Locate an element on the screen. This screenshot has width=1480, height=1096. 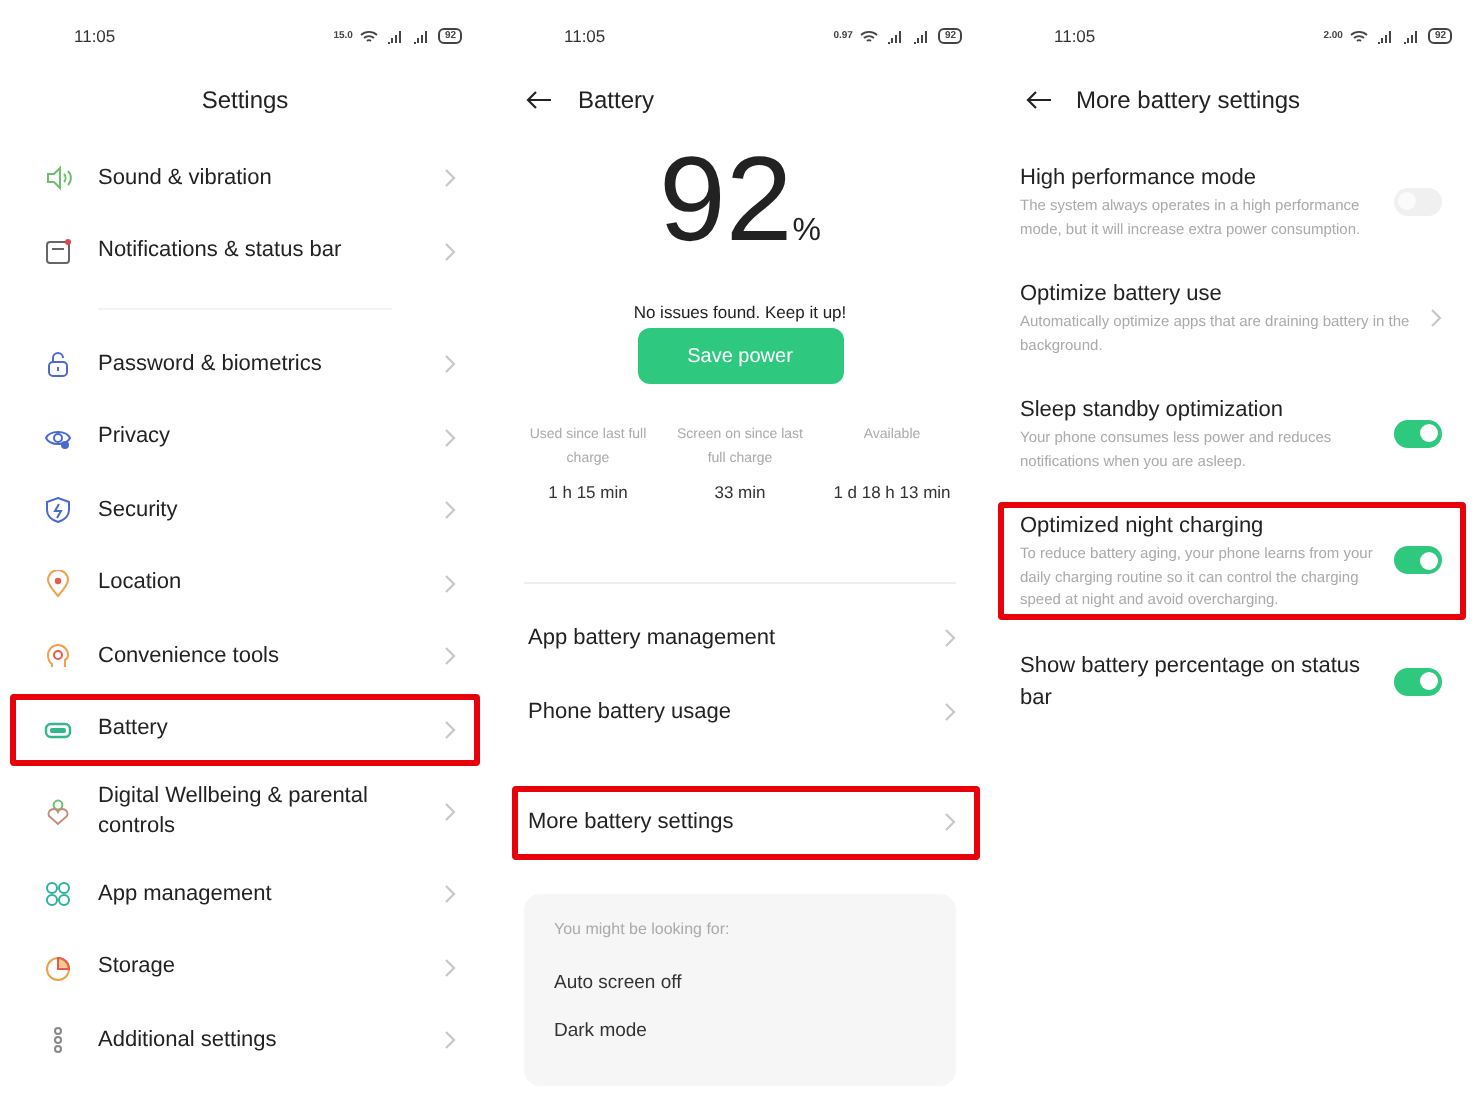
stat-value: 1 d 18 h 13 min is located at coordinates (892, 493).